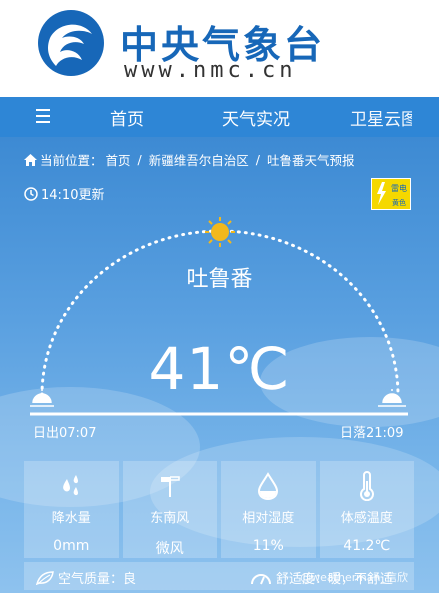 The image size is (439, 593). Describe the element at coordinates (210, 70) in the screenshot. I see `brand-url: www.nmc.cn` at that location.